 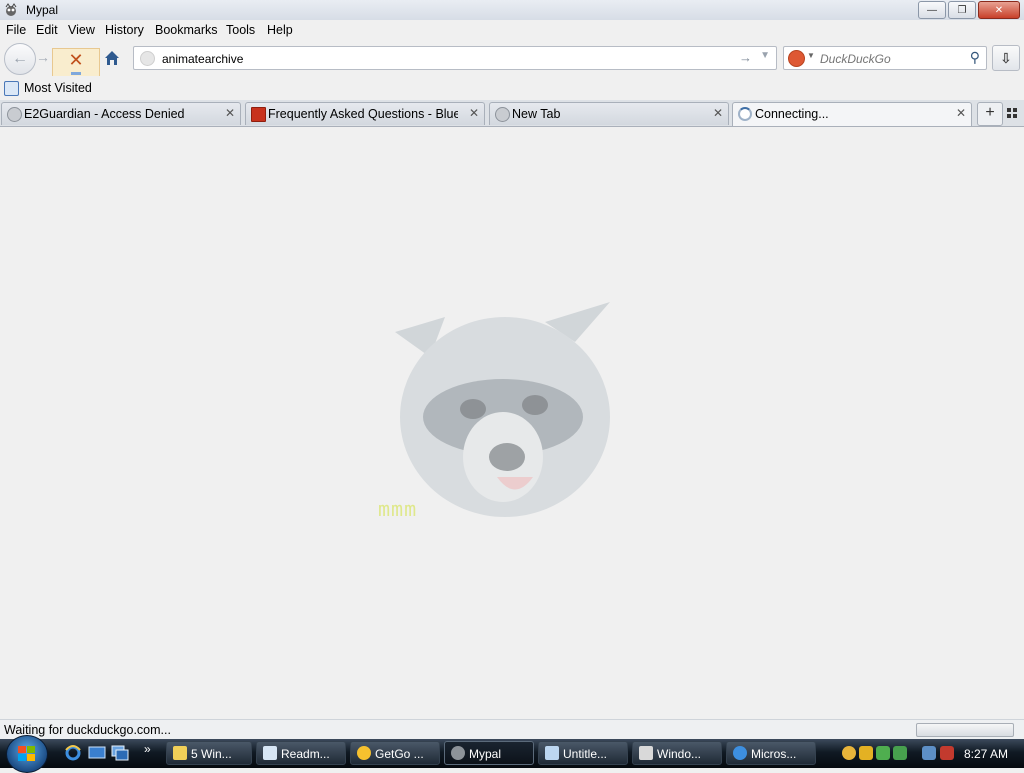 What do you see at coordinates (890, 58) in the screenshot?
I see `search-input` at bounding box center [890, 58].